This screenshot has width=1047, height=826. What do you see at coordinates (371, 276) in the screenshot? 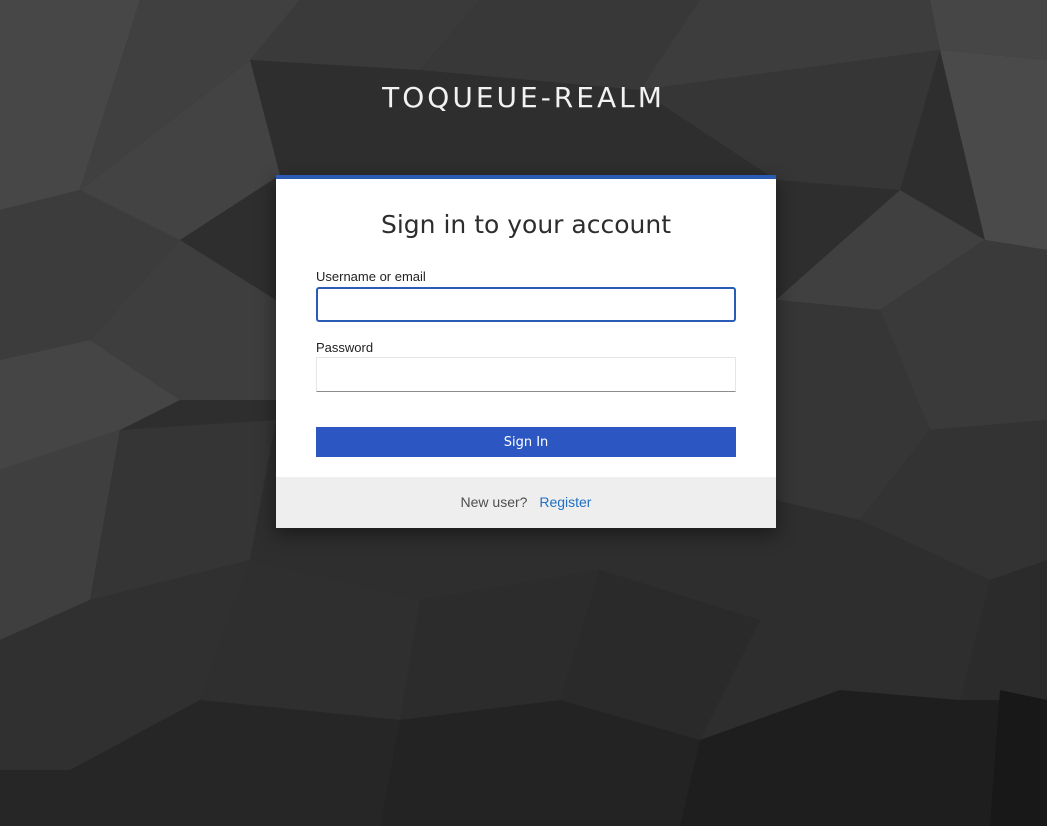
I see `username-label: Username or email` at bounding box center [371, 276].